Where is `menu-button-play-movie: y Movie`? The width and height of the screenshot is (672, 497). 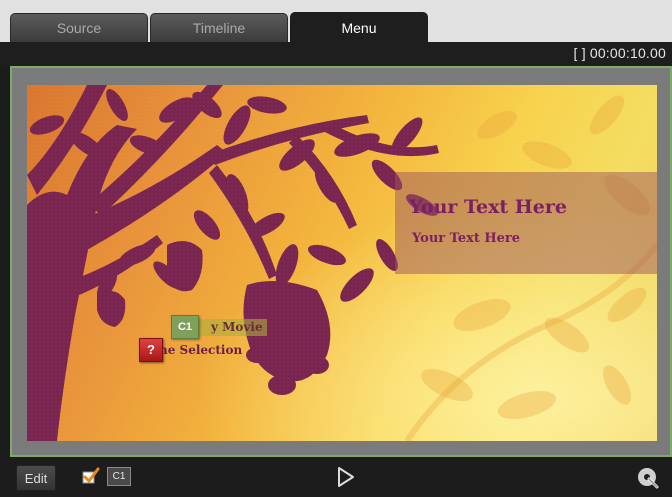 menu-button-play-movie: y Movie is located at coordinates (232, 327).